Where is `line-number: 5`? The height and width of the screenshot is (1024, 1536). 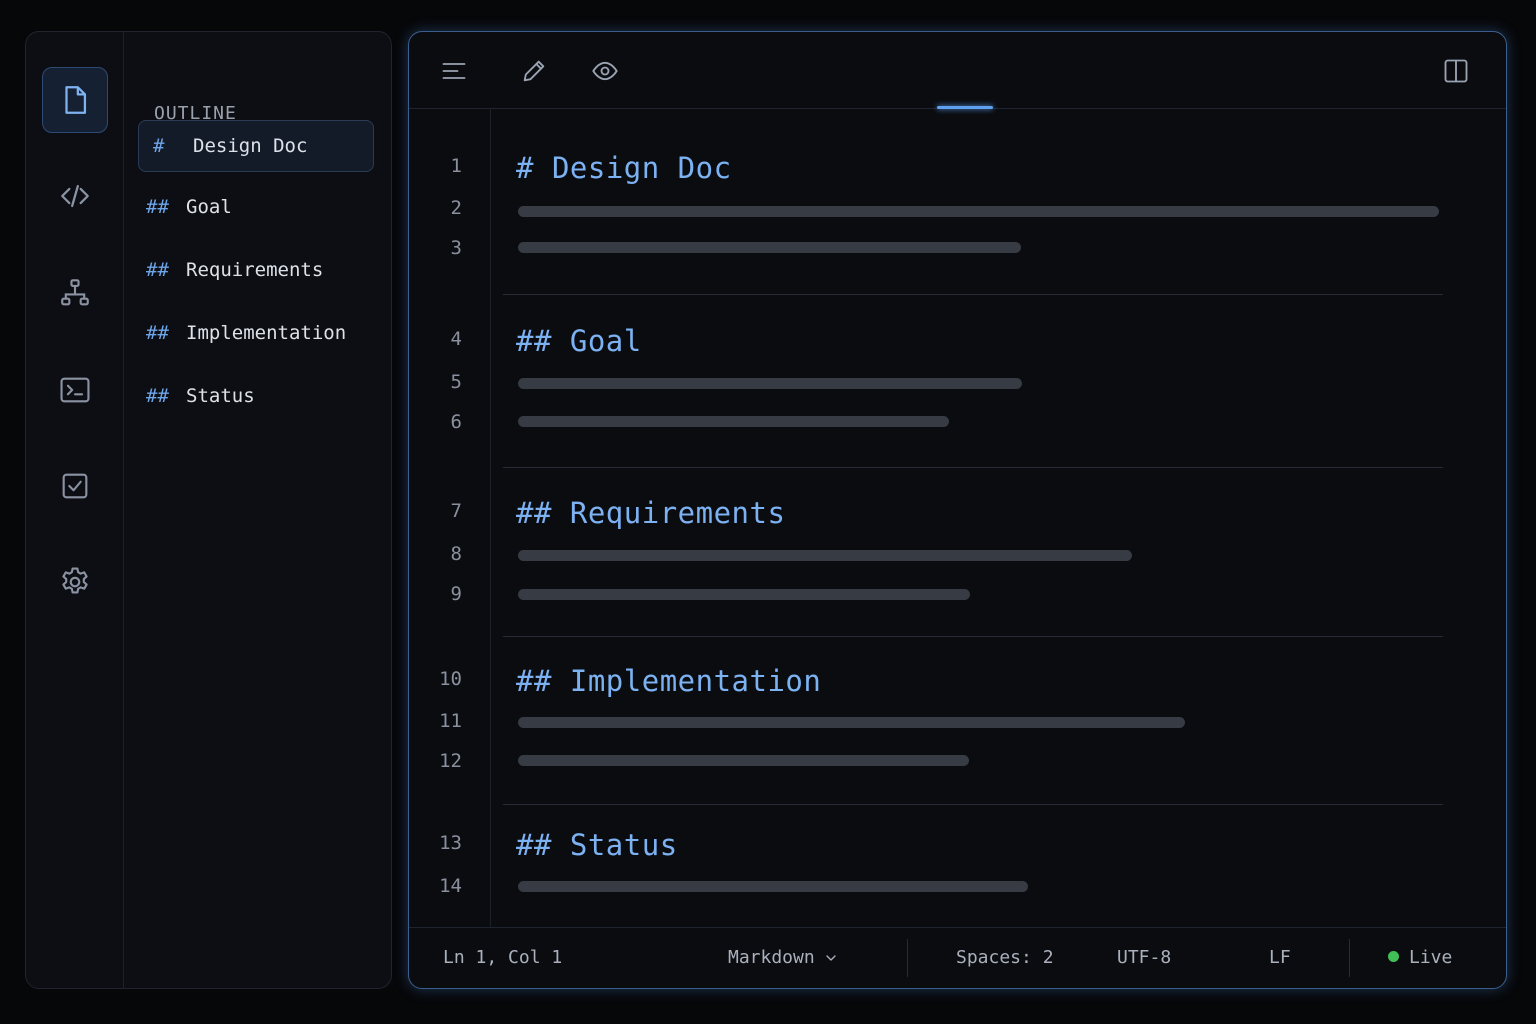 line-number: 5 is located at coordinates (456, 382).